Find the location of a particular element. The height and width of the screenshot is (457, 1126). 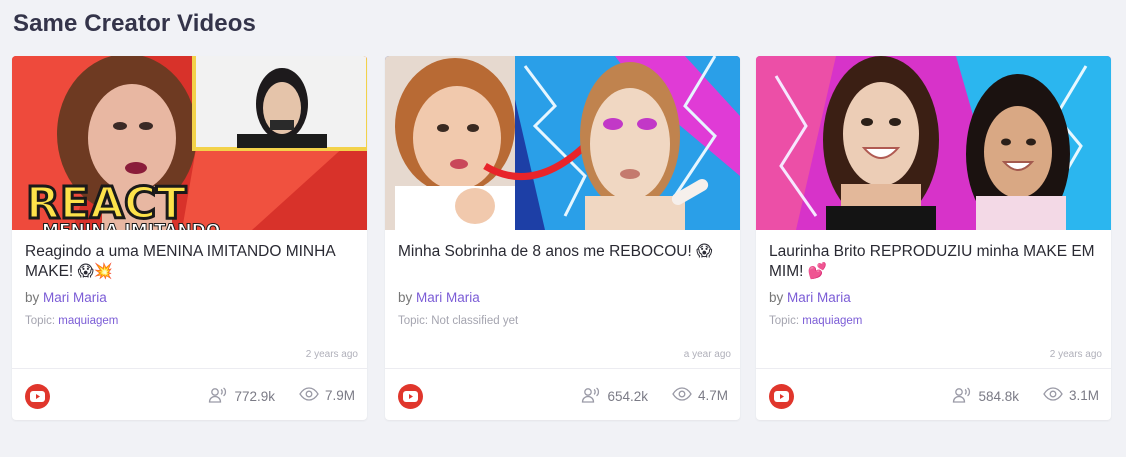

view-value: 4.7M is located at coordinates (712, 395).